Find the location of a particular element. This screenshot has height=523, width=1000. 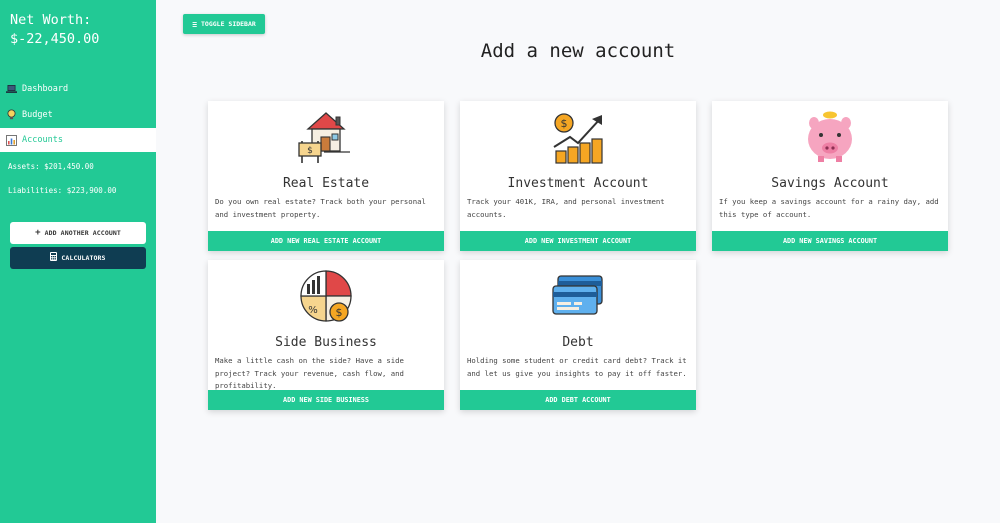

piggy-bank-icon is located at coordinates (830, 137).